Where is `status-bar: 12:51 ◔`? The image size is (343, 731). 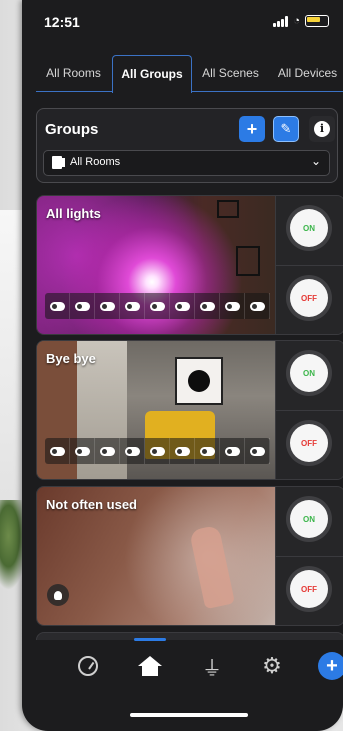 status-bar: 12:51 ◔ is located at coordinates (182, 22).